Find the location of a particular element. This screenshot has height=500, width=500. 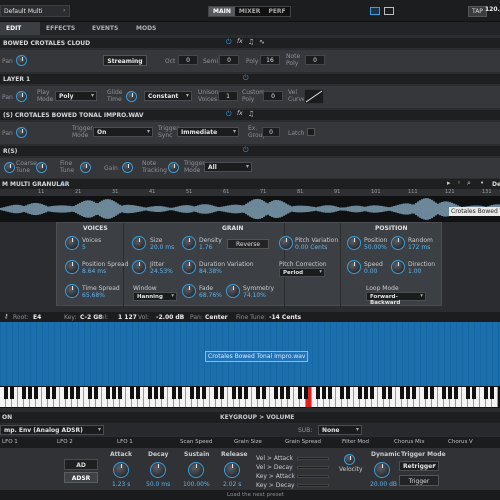

gain-knob is located at coordinates (127, 167).